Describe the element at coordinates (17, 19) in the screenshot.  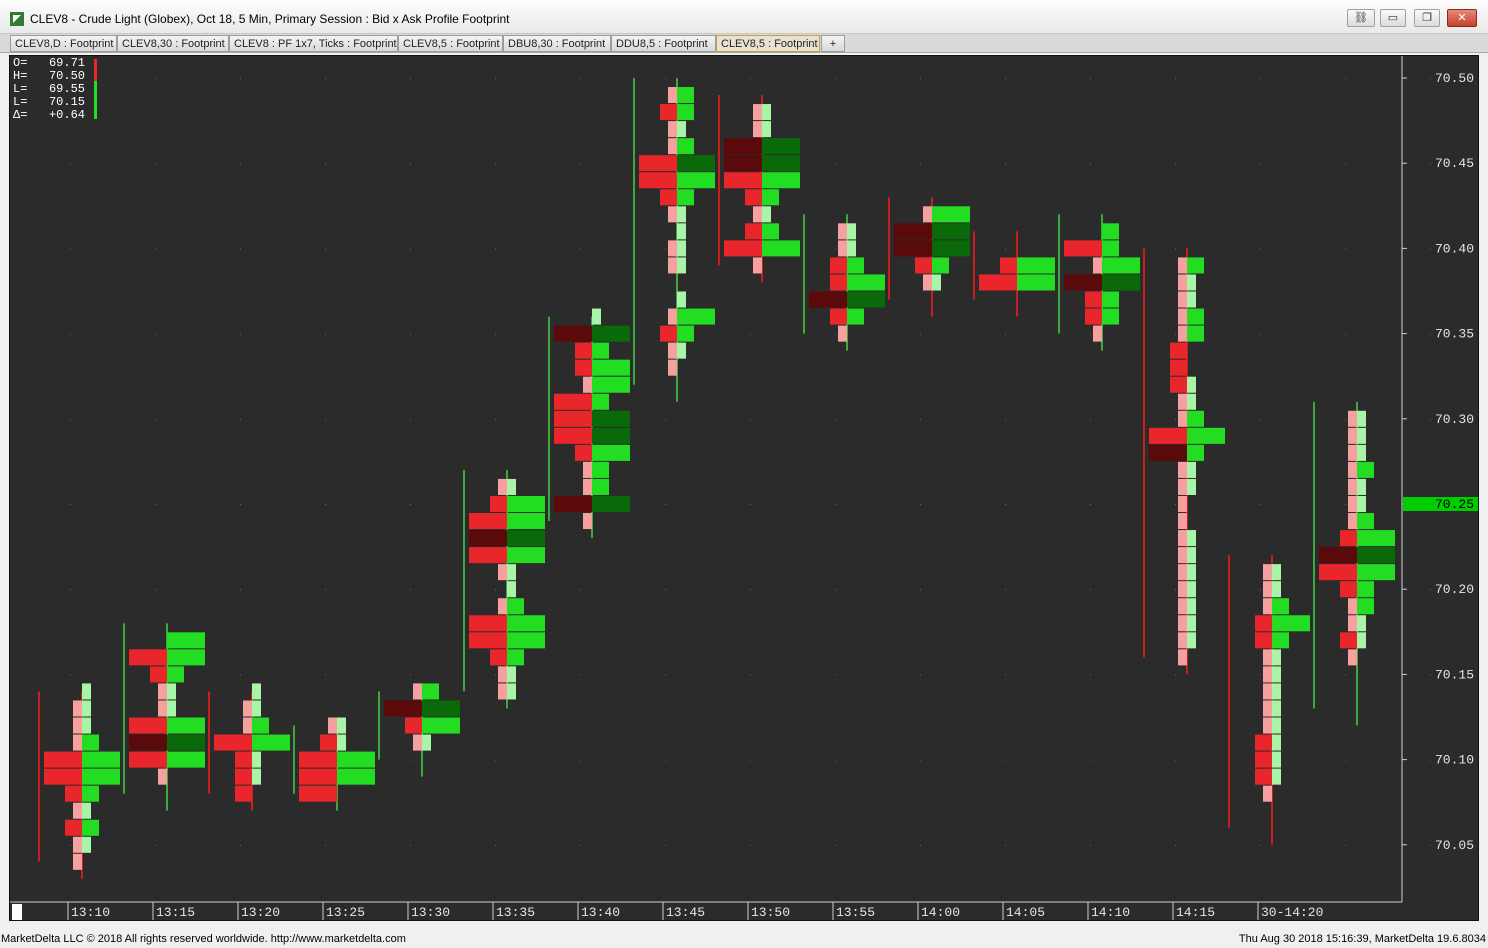
I see `app-icon` at that location.